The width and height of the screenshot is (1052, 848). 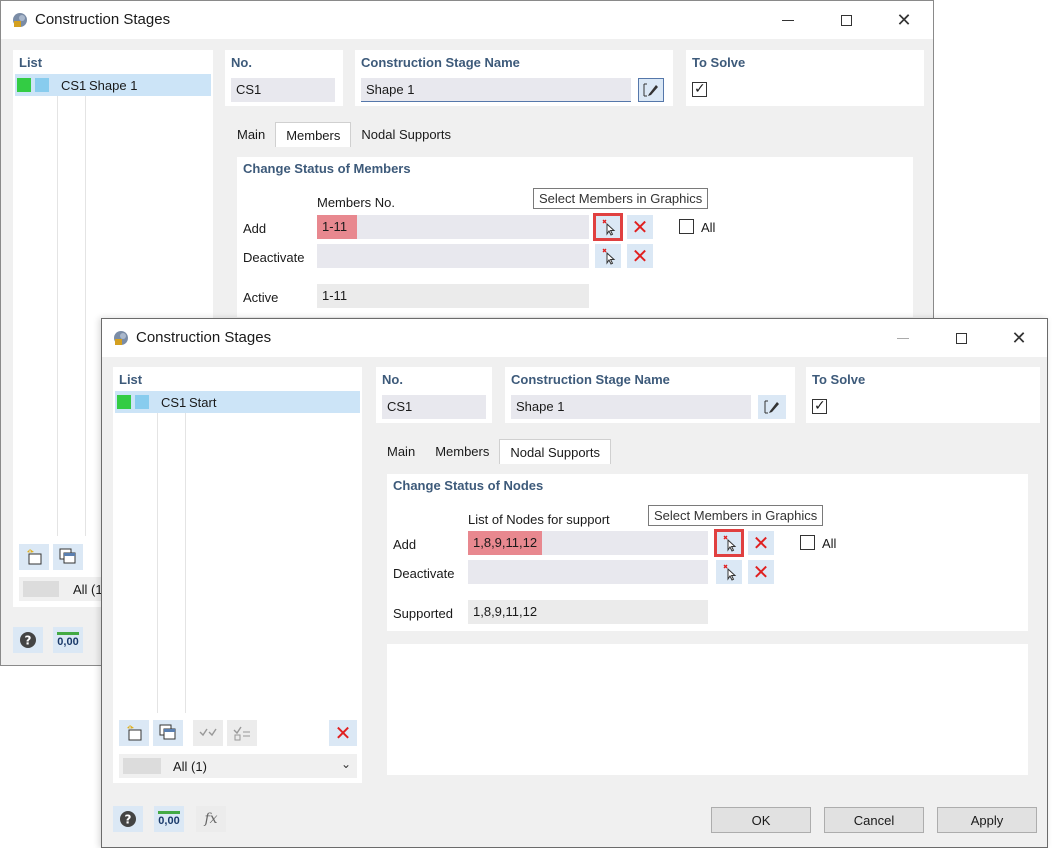 I want to click on list-item: CS1 Start, so click(x=237, y=402).